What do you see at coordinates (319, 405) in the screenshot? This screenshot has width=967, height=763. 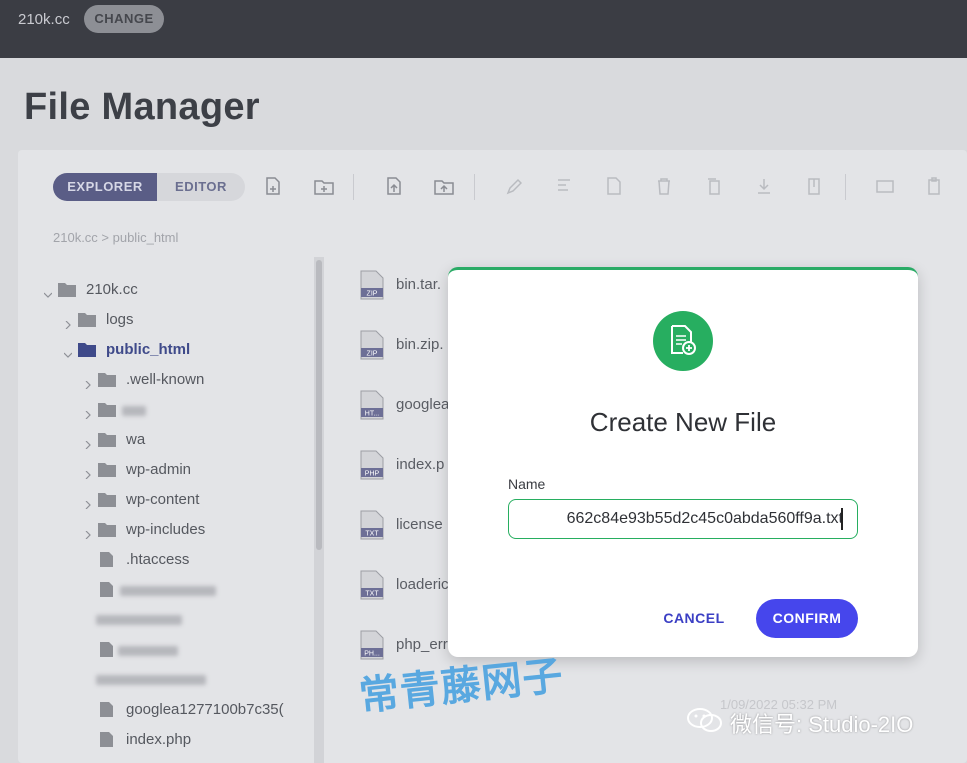 I see `tree-scrollbar-thumb` at bounding box center [319, 405].